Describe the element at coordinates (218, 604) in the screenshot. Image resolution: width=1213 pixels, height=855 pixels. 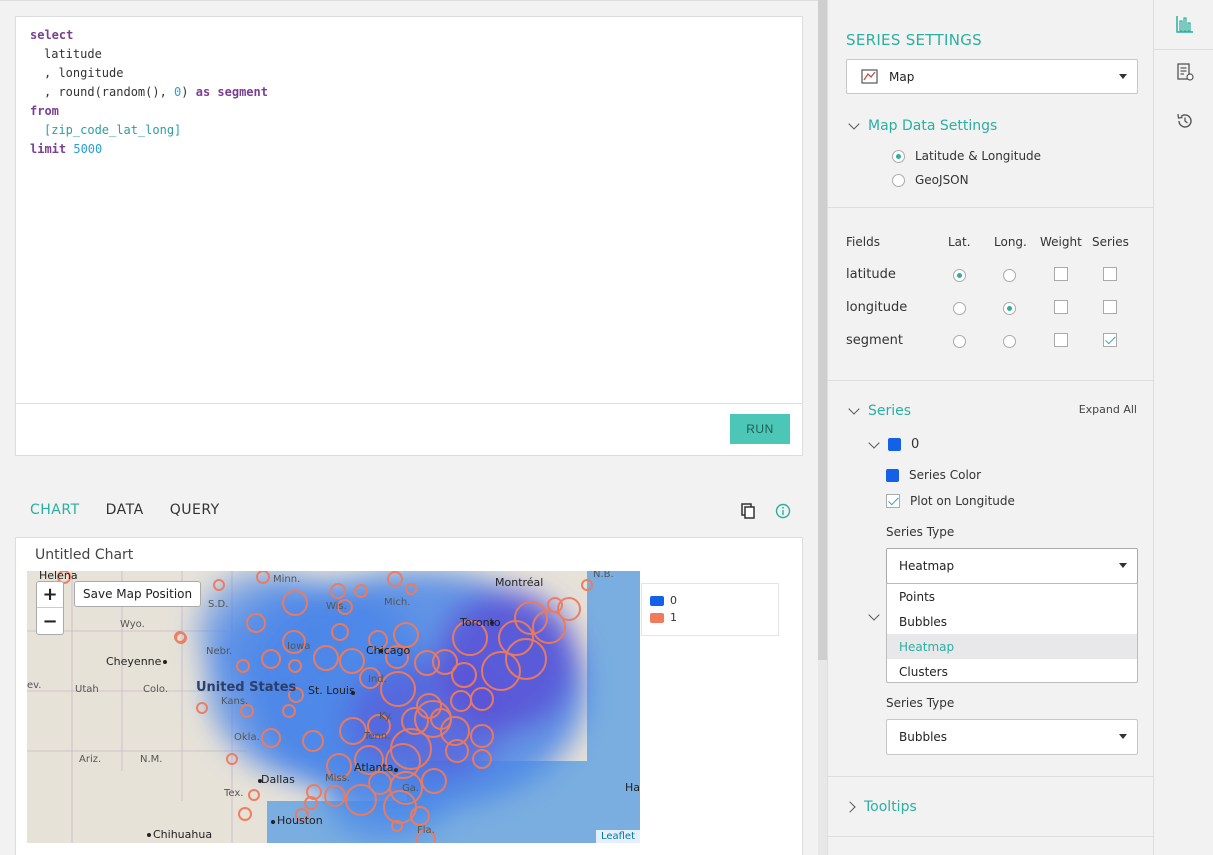
I see `map-label-sd: S.D.` at that location.